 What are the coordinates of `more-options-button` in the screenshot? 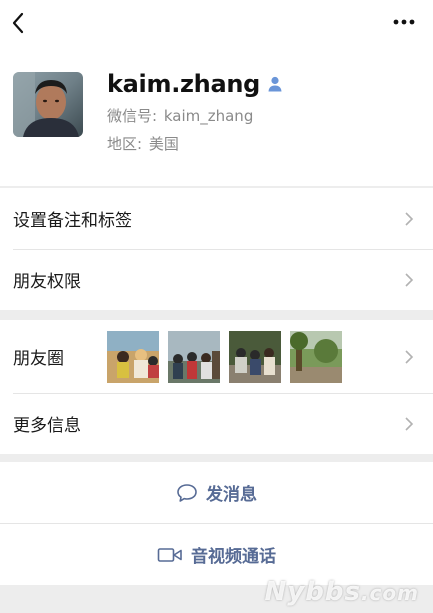 It's located at (404, 22).